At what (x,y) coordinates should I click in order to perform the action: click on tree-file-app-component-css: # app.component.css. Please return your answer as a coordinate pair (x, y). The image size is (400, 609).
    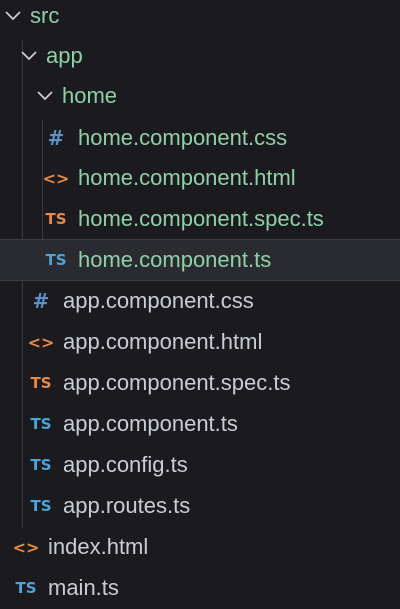
    Looking at the image, I should click on (200, 301).